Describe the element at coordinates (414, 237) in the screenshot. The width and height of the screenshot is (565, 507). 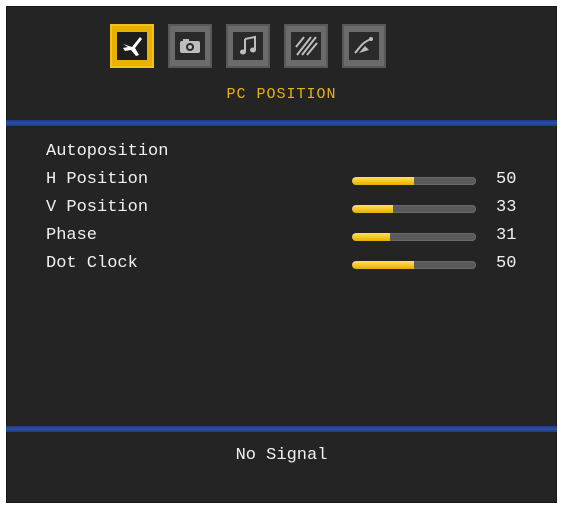
I see `phase-slider` at that location.